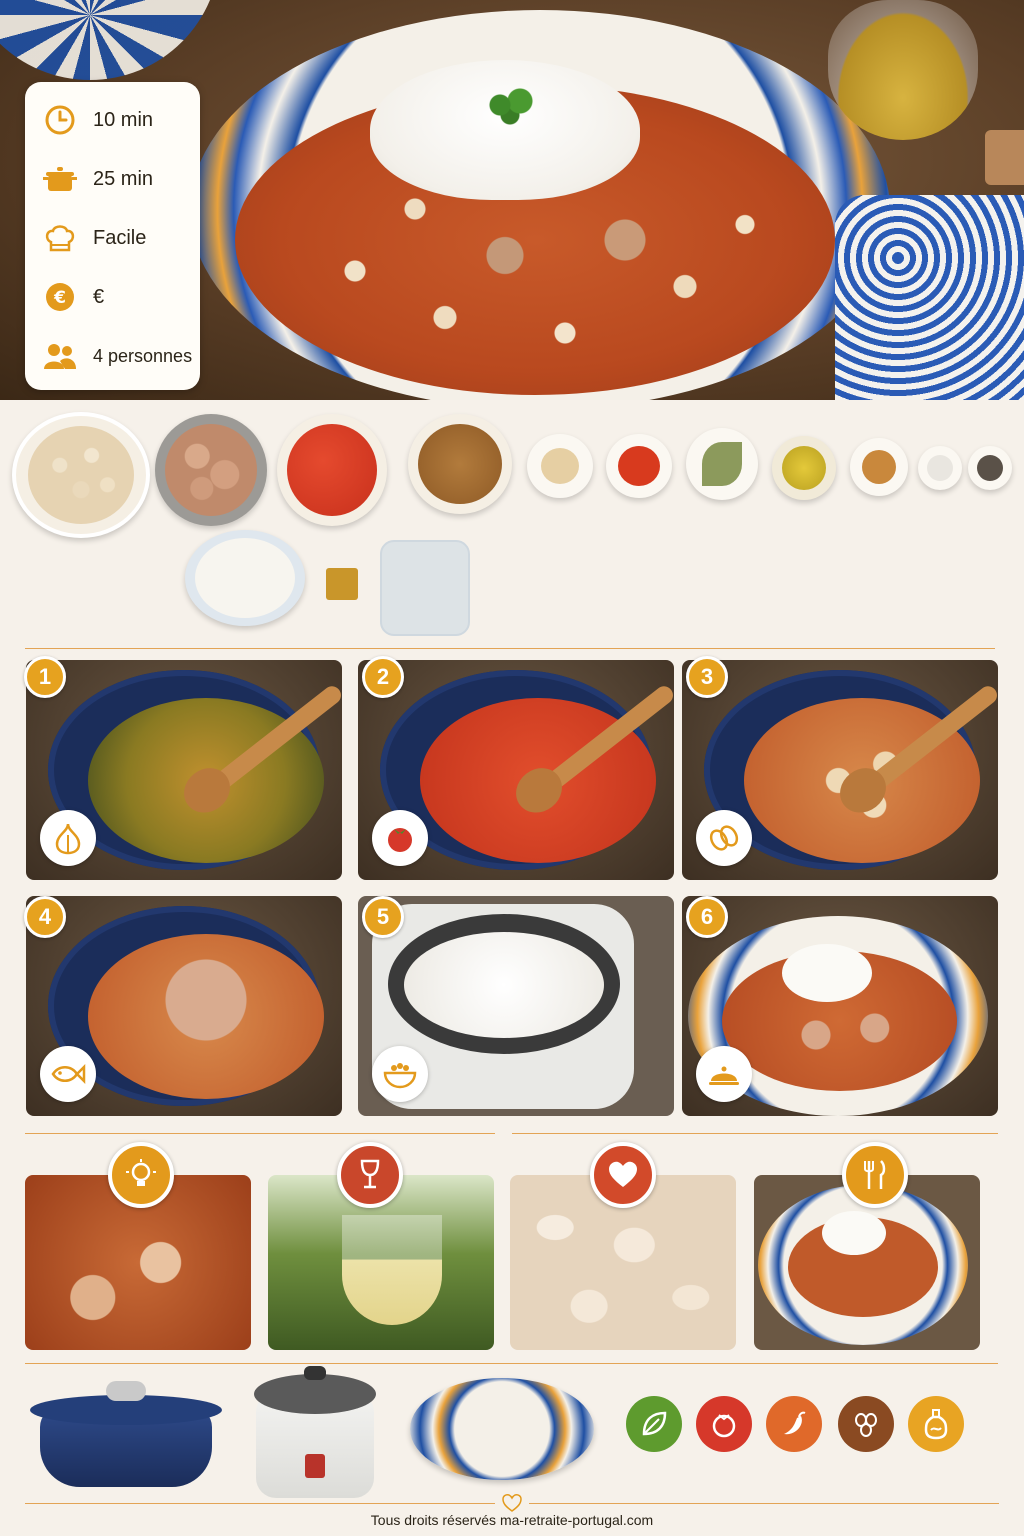 This screenshot has height=1536, width=1024. What do you see at coordinates (722, 464) in the screenshot?
I see `ingredient-bay-leaves` at bounding box center [722, 464].